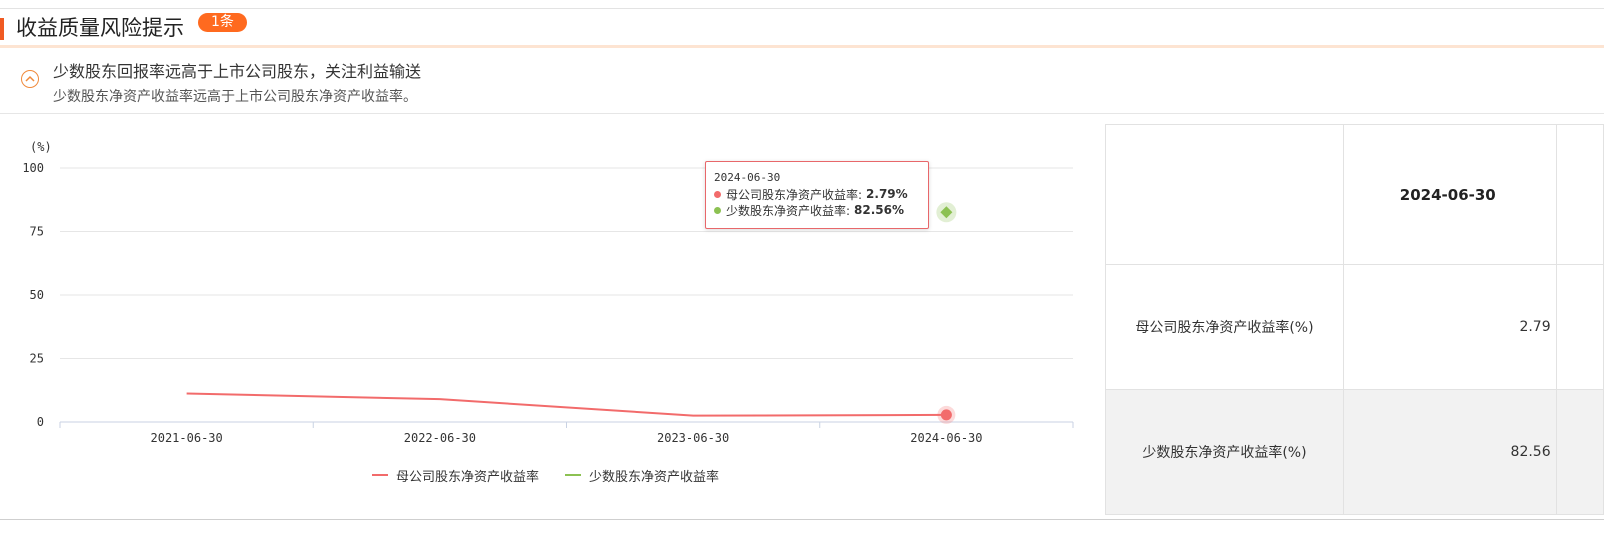  I want to click on risk-description: 少数股东净资产收益率远高于上市公司股东净资产收益率。, so click(235, 97).